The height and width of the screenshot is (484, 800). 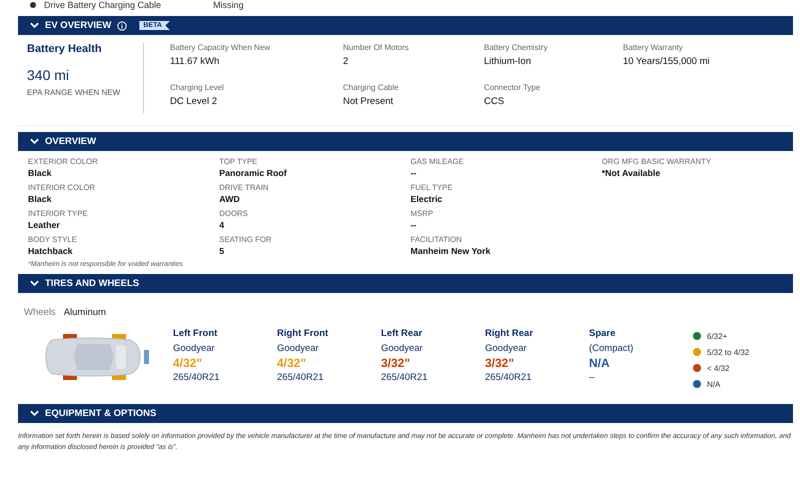 I want to click on field-label: Battery Chemistry, so click(x=516, y=47).